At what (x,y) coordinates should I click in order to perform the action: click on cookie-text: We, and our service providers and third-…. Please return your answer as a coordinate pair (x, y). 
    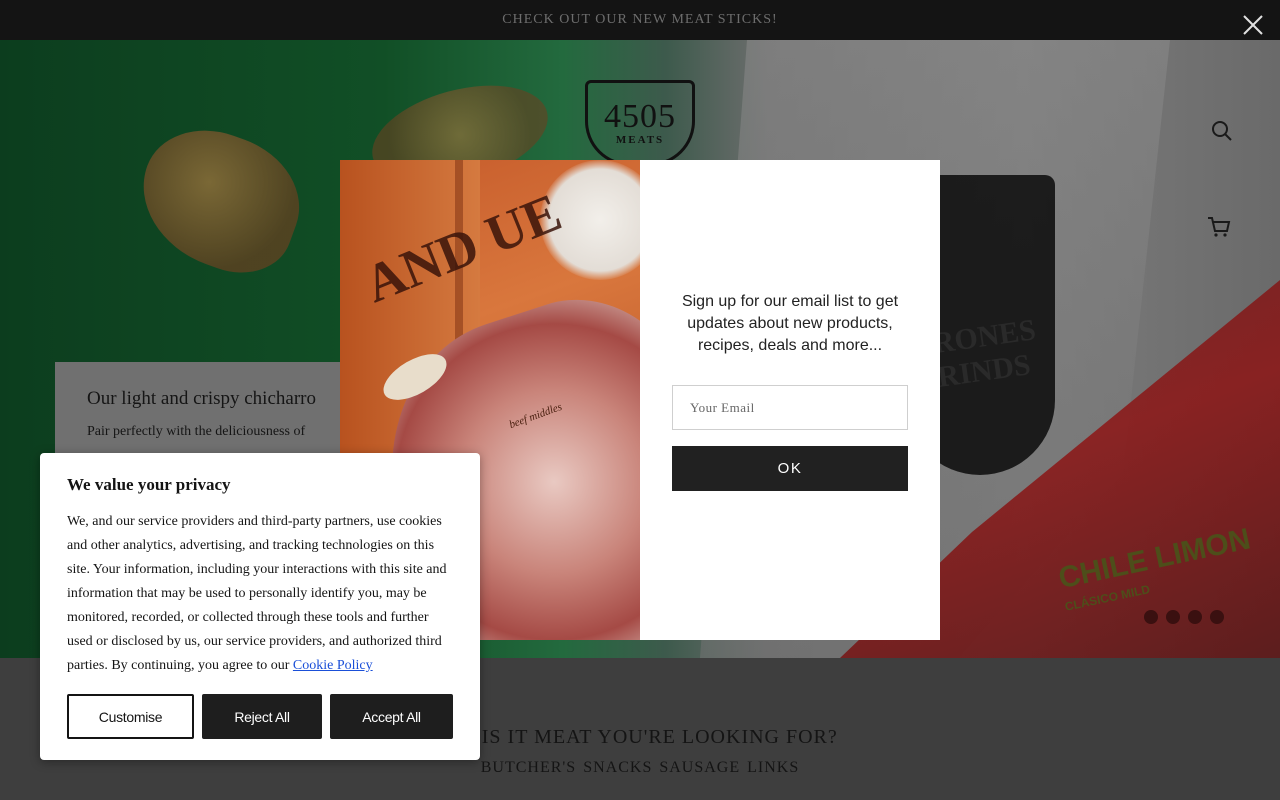
    Looking at the image, I should click on (257, 593).